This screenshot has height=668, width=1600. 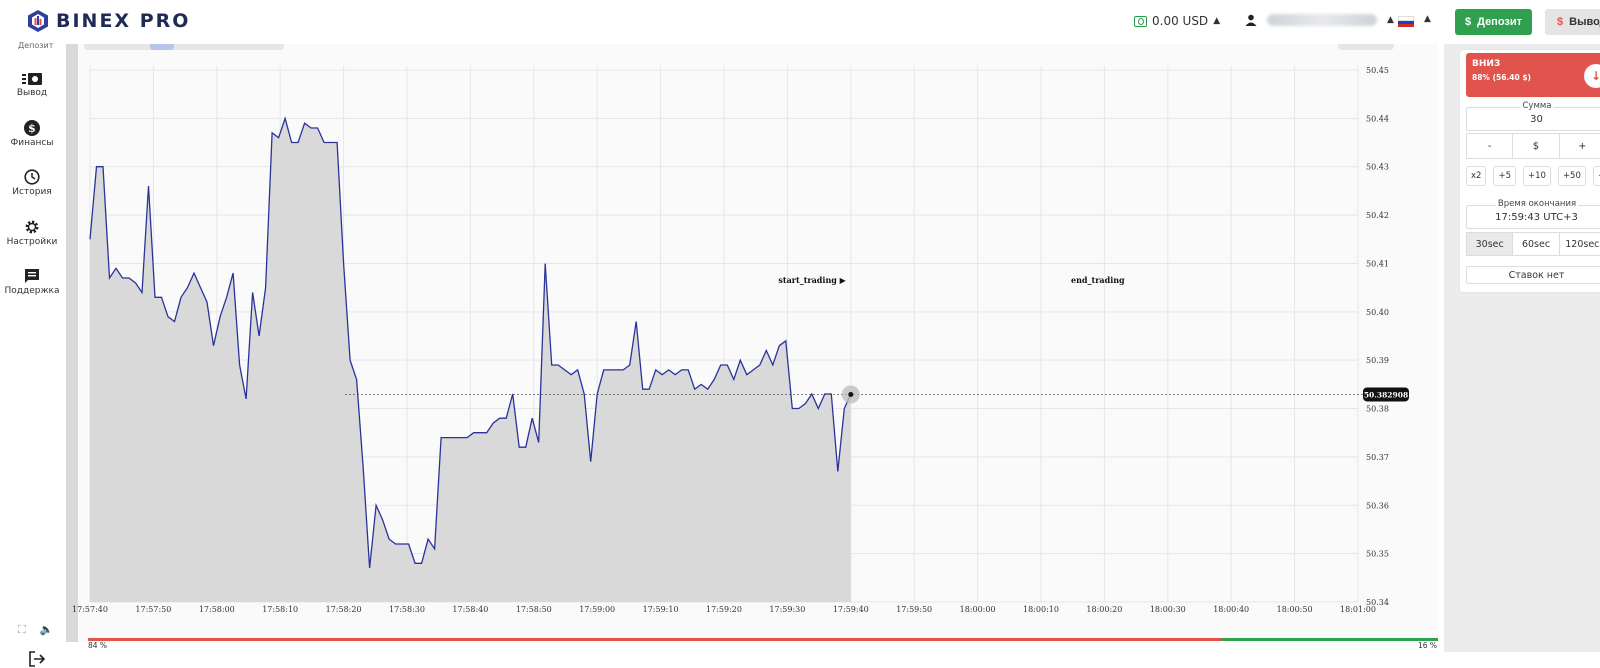 I want to click on add-100-button: +1, so click(x=1596, y=176).